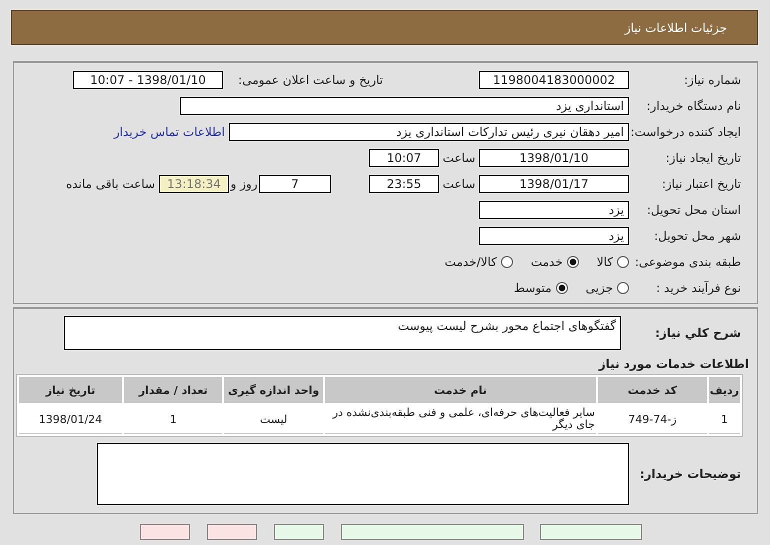 This screenshot has width=770, height=545. Describe the element at coordinates (701, 184) in the screenshot. I see `field-label: تاریخ اعتبار نیاز:` at that location.